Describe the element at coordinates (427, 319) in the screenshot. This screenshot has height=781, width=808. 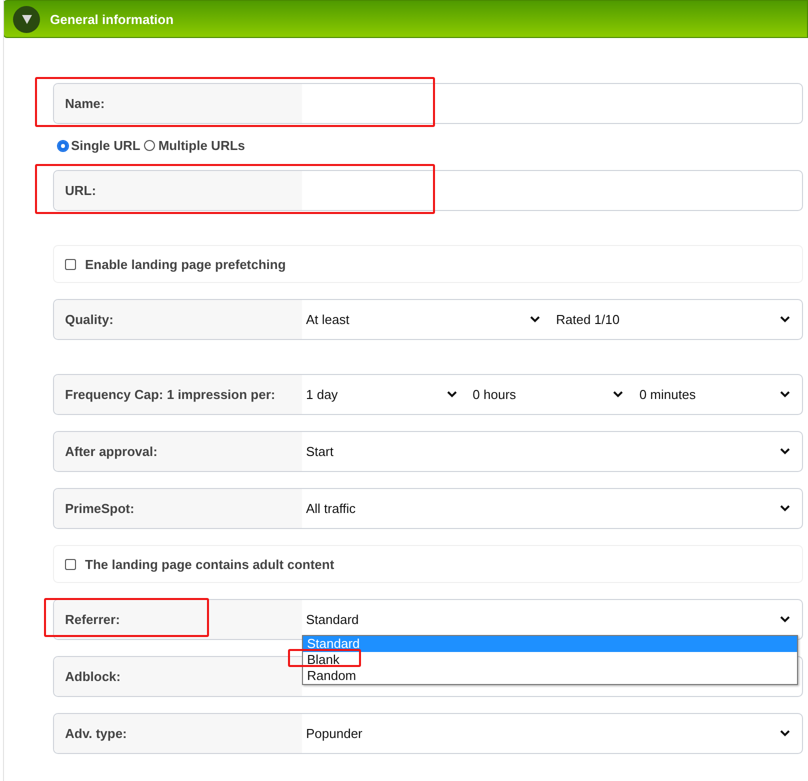
I see `select-field: At least` at that location.